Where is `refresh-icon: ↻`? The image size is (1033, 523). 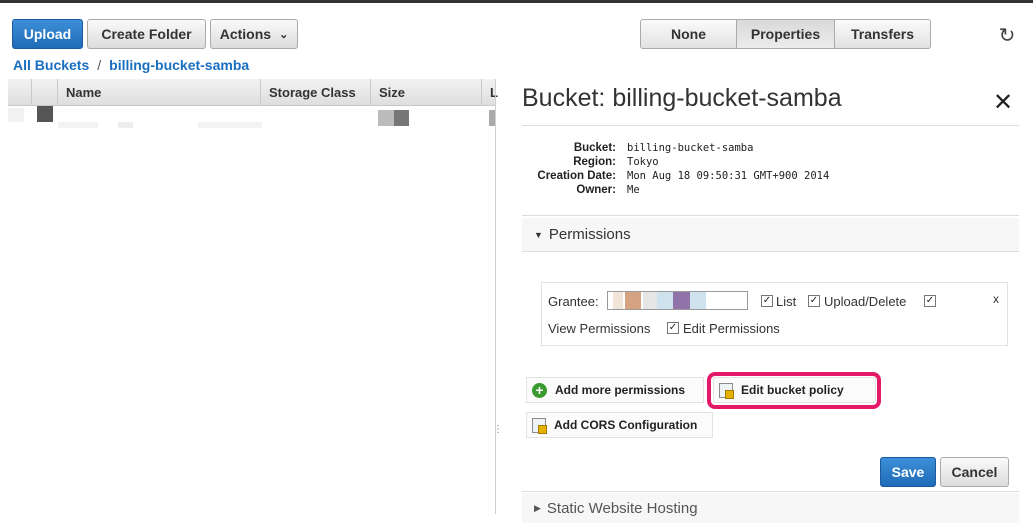 refresh-icon: ↻ is located at coordinates (1007, 35).